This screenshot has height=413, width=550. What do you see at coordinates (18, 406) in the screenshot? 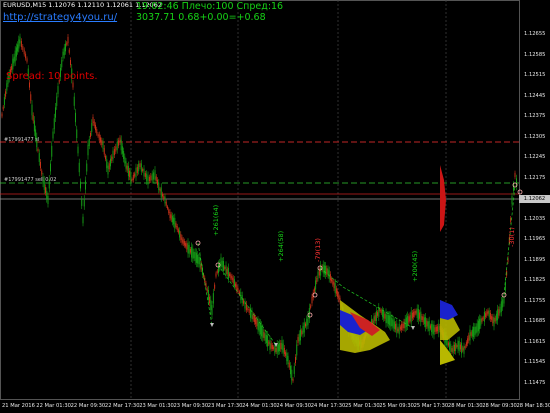
I see `time-tick-label: 21 Mar 2016` at bounding box center [18, 406].